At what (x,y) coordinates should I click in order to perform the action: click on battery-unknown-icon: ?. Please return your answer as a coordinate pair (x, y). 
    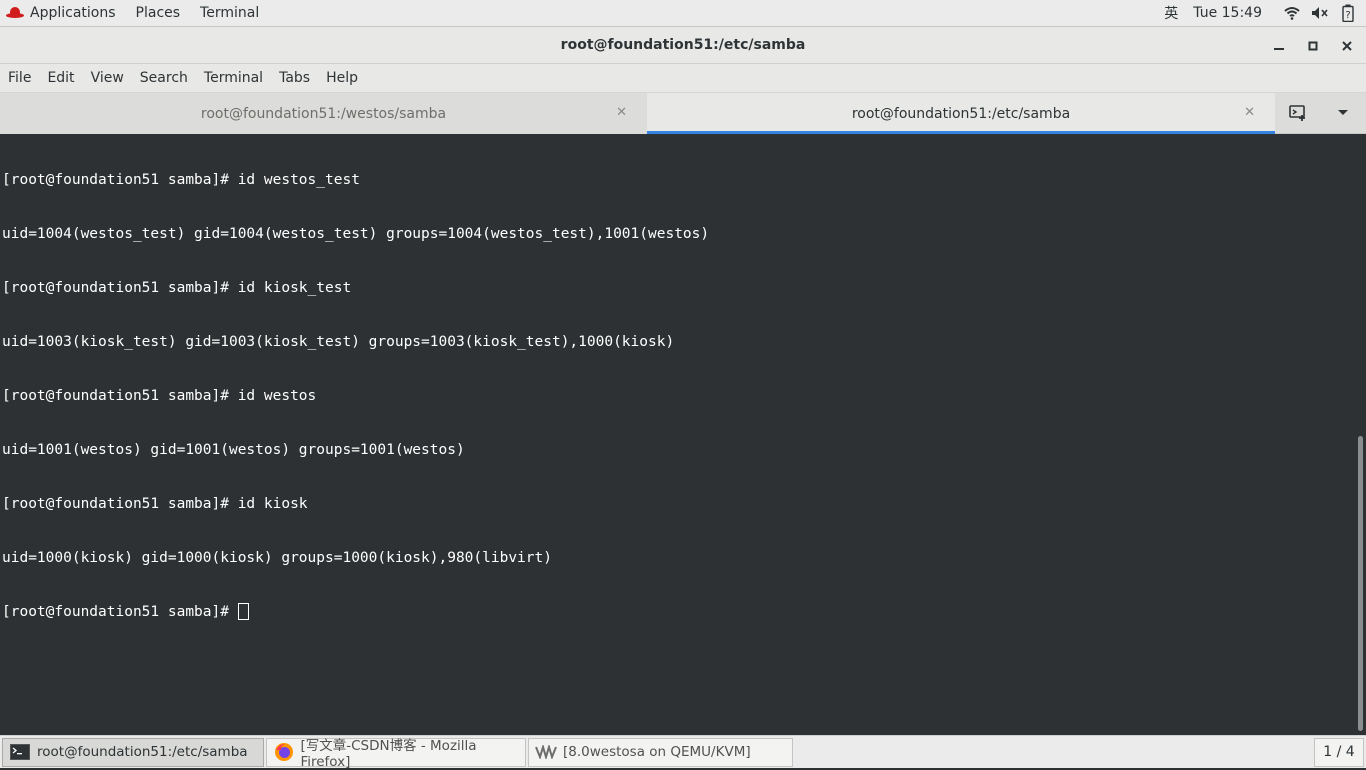
    Looking at the image, I should click on (1348, 13).